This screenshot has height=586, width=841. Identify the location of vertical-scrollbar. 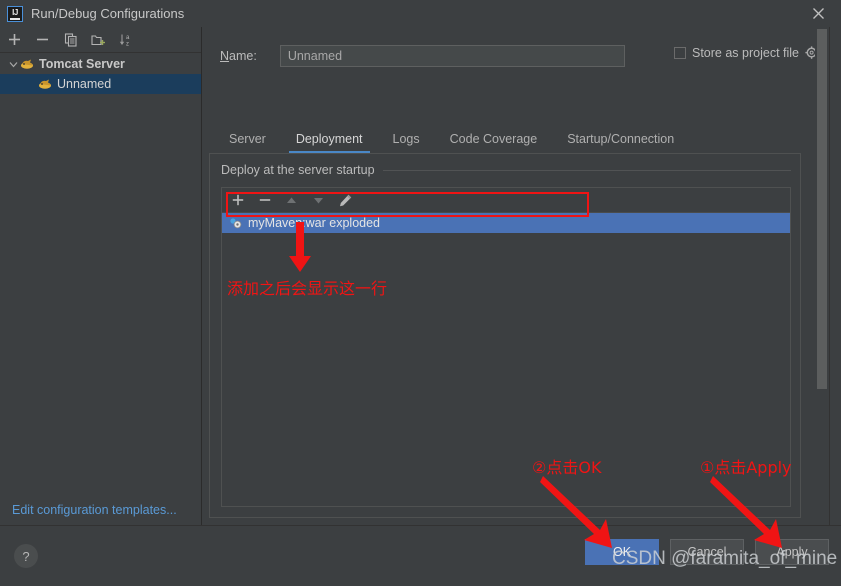
(822, 276).